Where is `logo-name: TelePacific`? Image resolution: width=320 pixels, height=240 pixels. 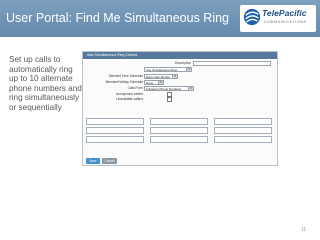
logo-name: TelePacific is located at coordinates (284, 13).